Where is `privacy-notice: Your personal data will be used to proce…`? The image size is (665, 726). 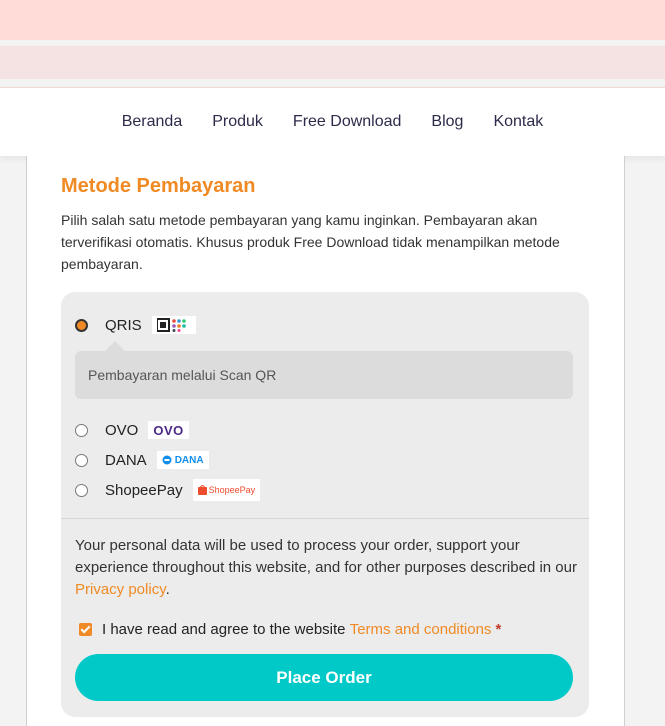 privacy-notice: Your personal data will be used to proce… is located at coordinates (327, 568).